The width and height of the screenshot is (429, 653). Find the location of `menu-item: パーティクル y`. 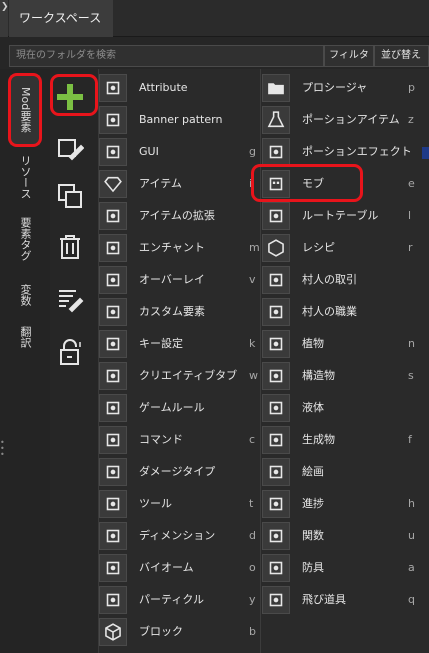

menu-item: パーティクル y is located at coordinates (179, 600).